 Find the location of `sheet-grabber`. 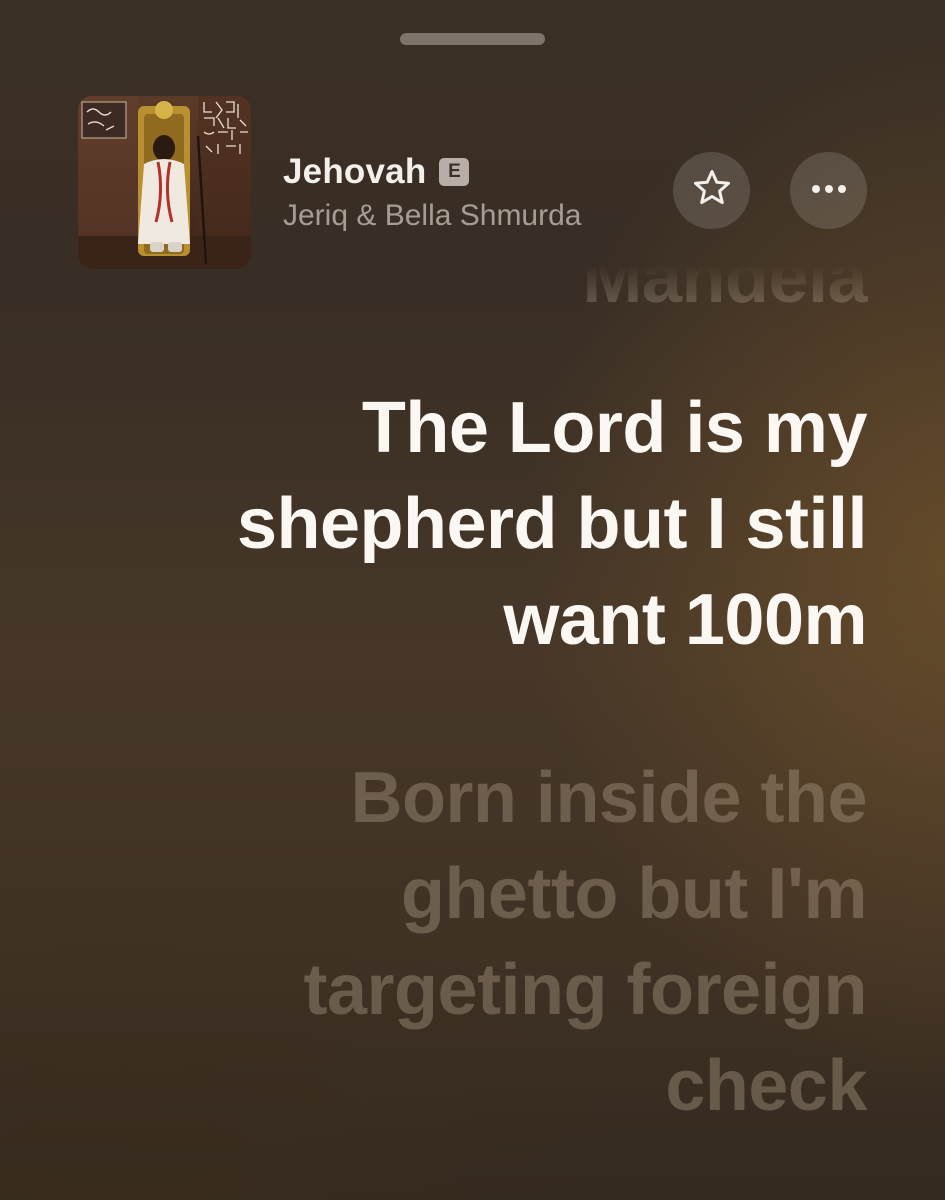

sheet-grabber is located at coordinates (472, 39).